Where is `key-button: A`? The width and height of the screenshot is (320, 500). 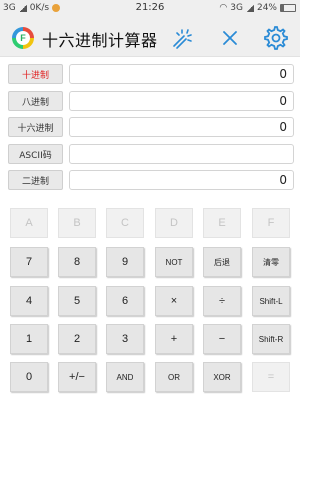 key-button: A is located at coordinates (29, 223).